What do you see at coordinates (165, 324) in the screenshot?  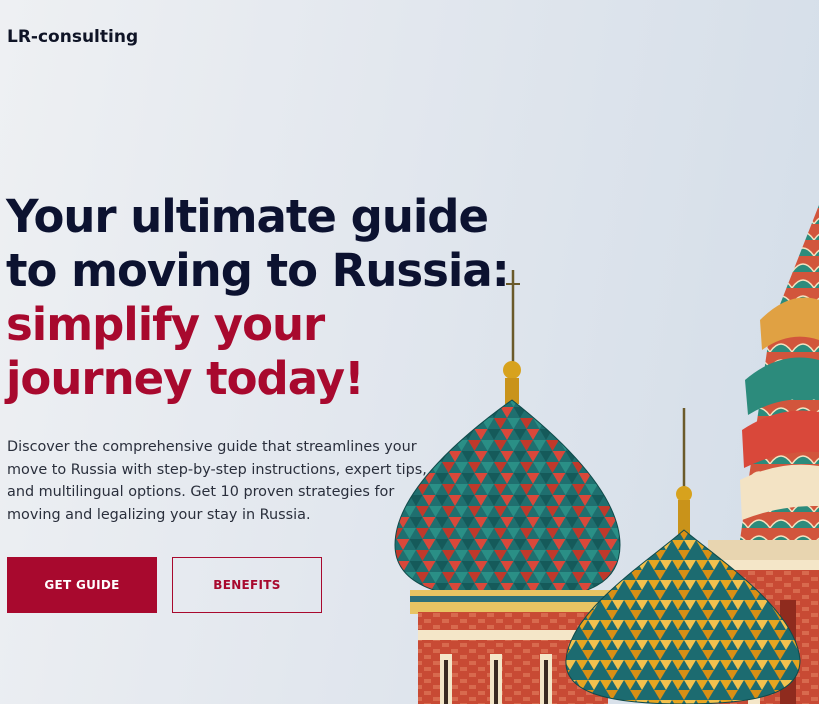 I see `headline-accent-line-1: simplify your` at bounding box center [165, 324].